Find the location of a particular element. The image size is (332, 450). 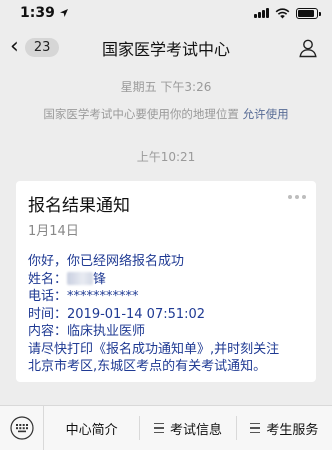

allow-location-link: 允许使用 is located at coordinates (266, 114).